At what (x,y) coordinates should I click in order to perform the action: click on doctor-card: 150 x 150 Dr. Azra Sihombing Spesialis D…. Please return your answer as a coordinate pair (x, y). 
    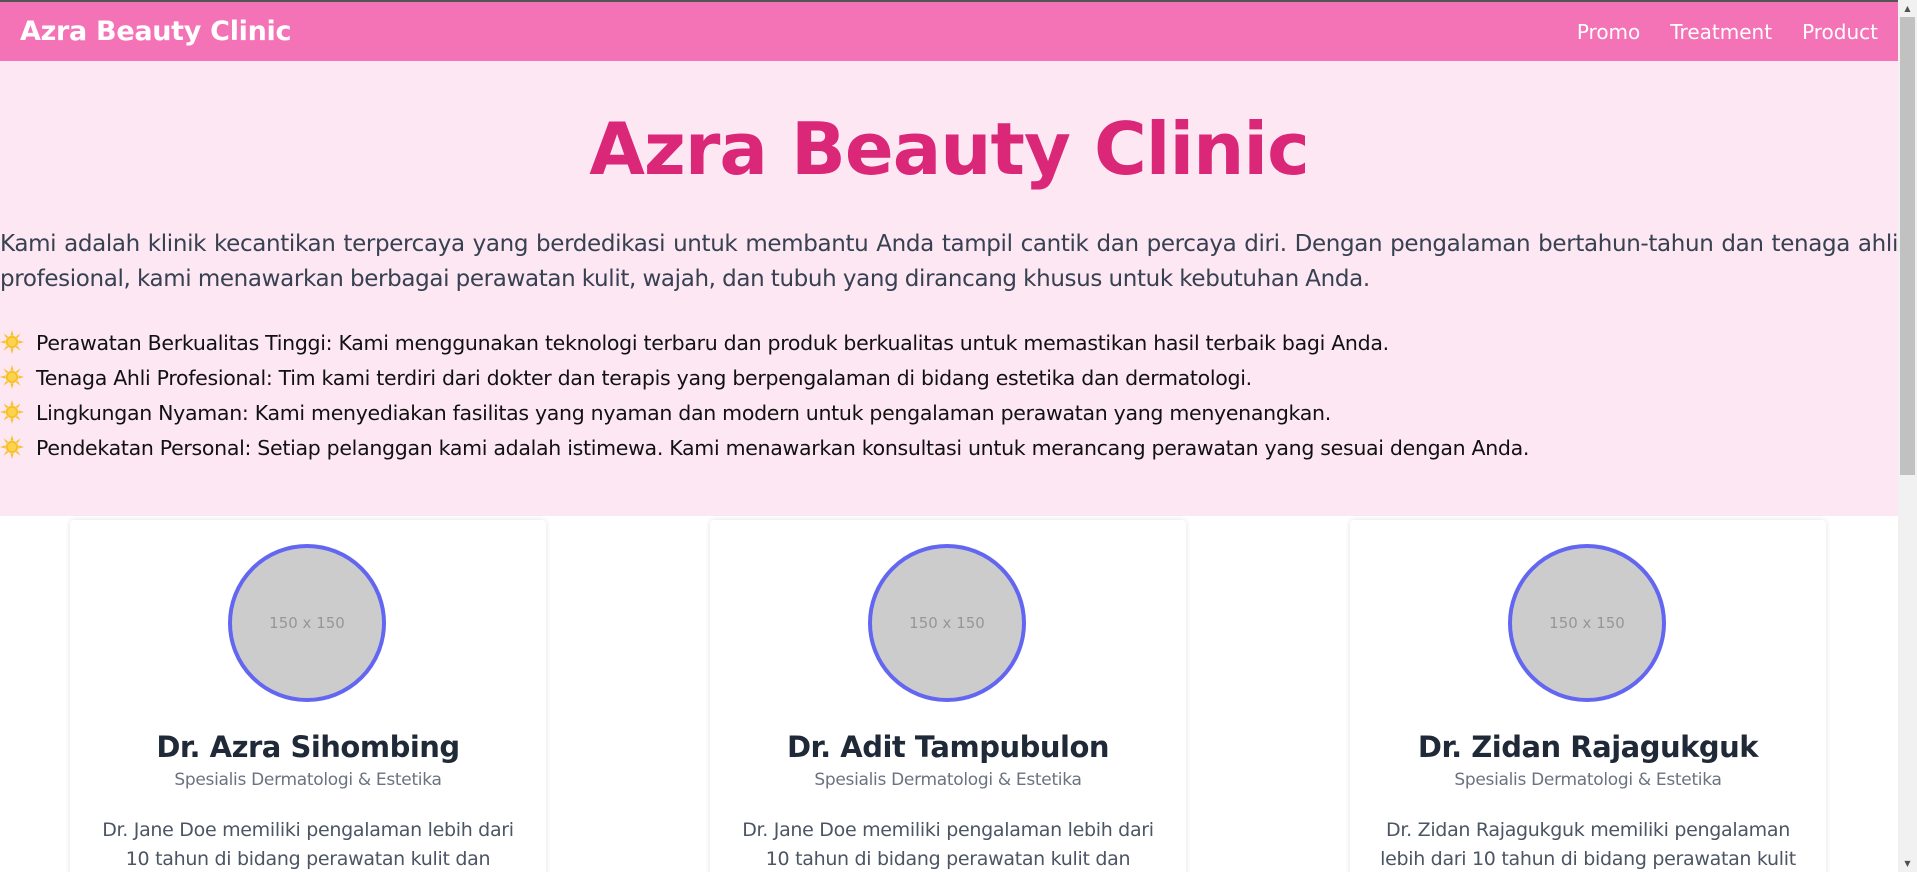
    Looking at the image, I should click on (308, 696).